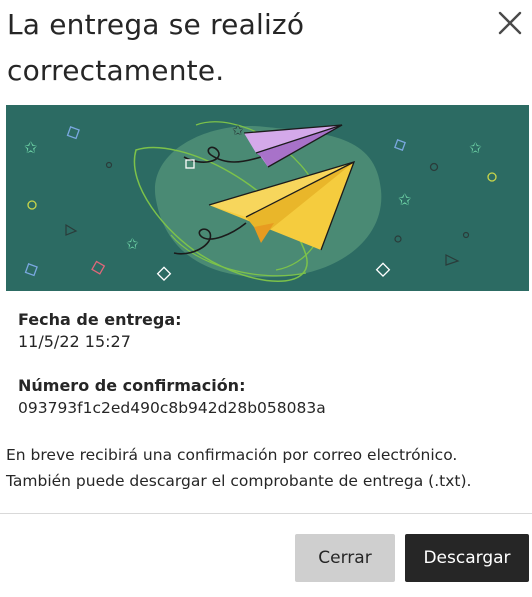 This screenshot has width=532, height=597. I want to click on footer-divider, so click(266, 513).